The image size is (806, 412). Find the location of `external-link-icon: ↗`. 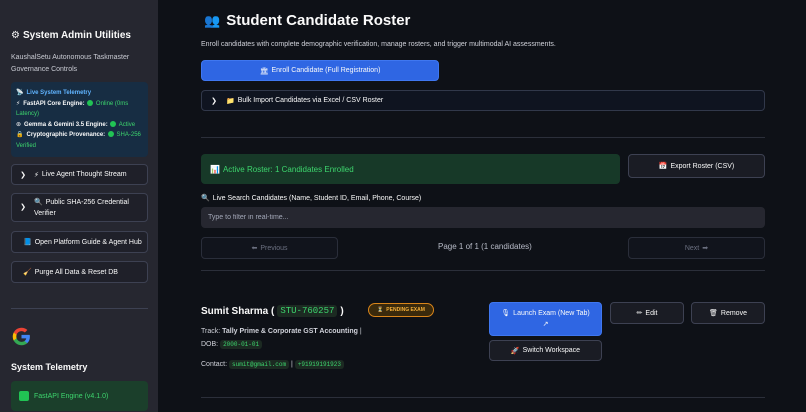

external-link-icon: ↗ is located at coordinates (545, 324).